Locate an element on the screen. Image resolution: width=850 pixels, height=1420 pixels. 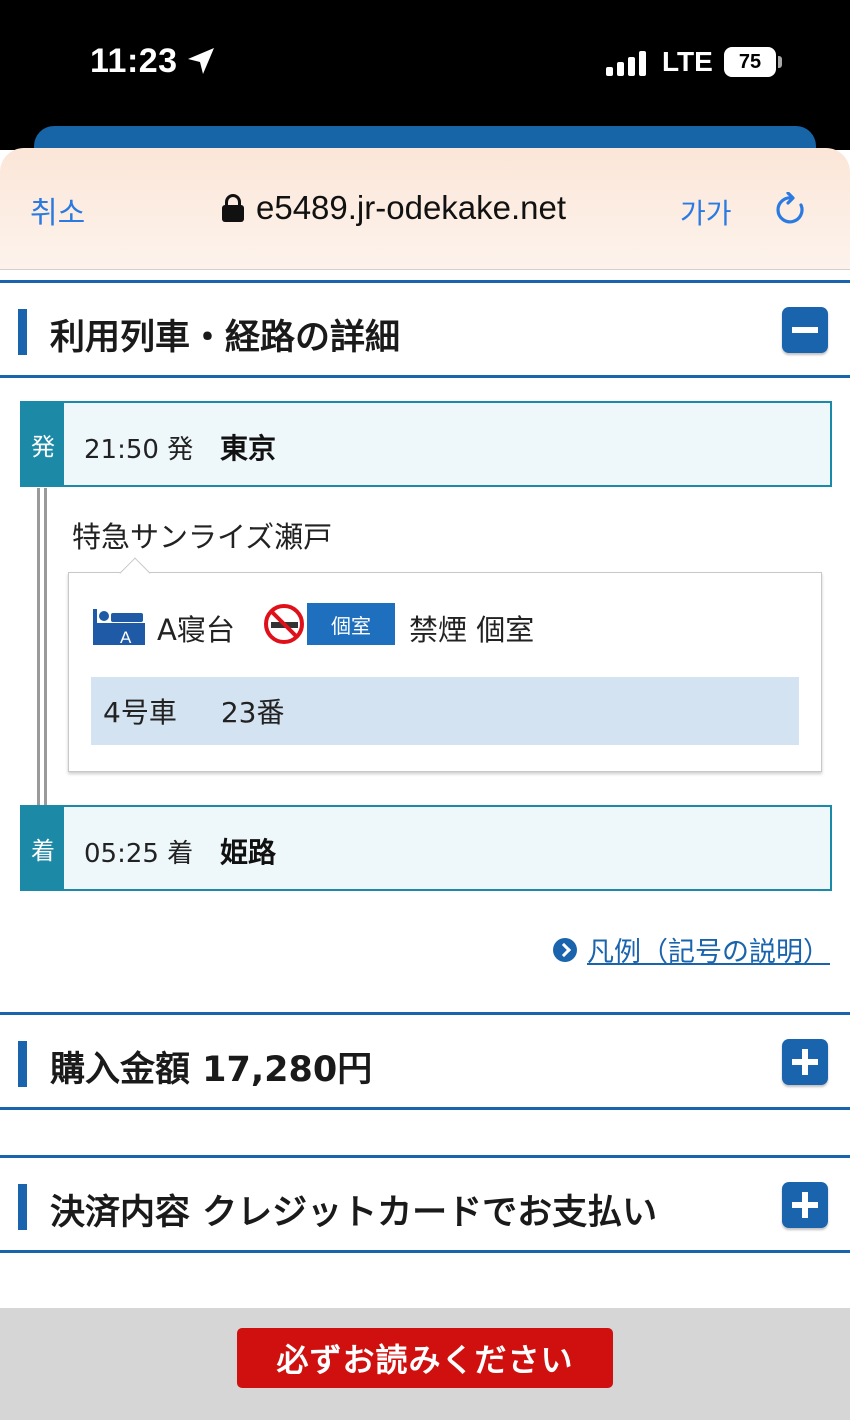
address-bar: e5489.jr-odekake.net is located at coordinates (394, 208).